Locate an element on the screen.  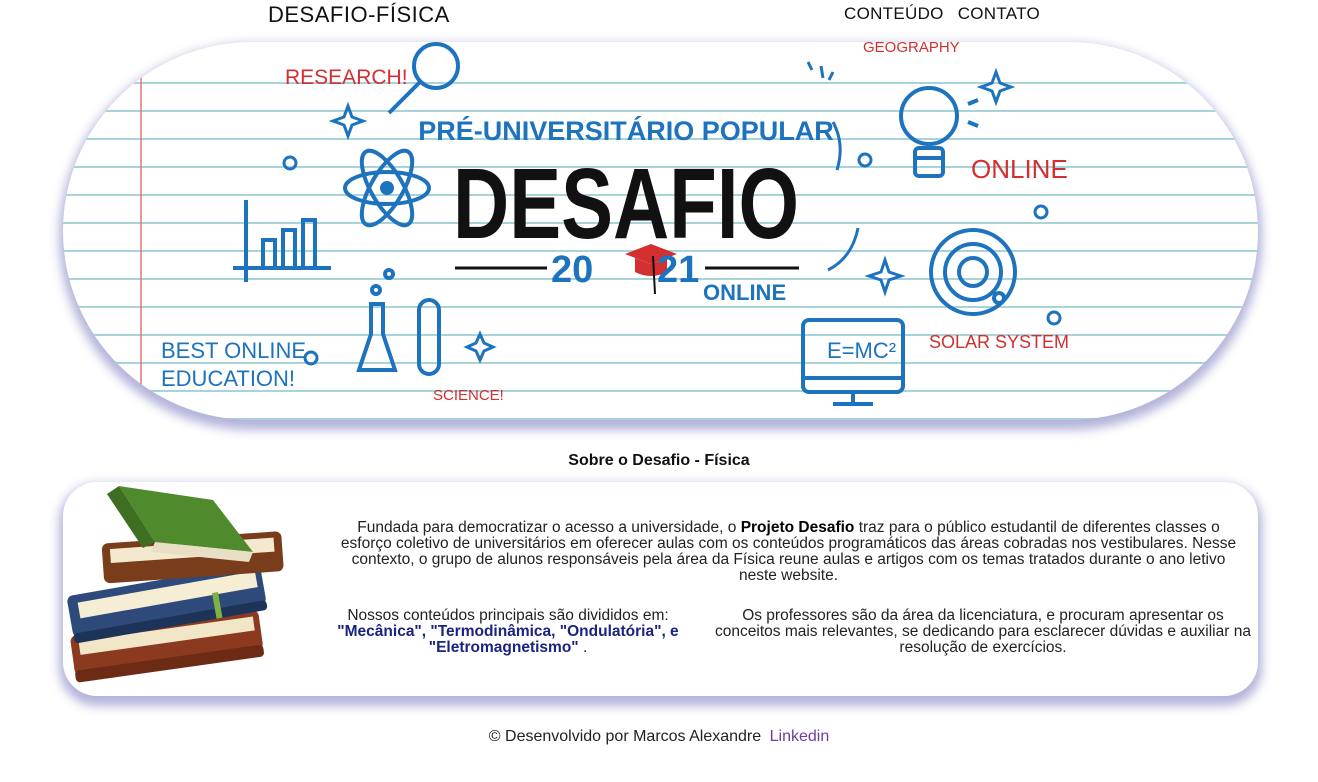
atom-icon is located at coordinates (387, 188).